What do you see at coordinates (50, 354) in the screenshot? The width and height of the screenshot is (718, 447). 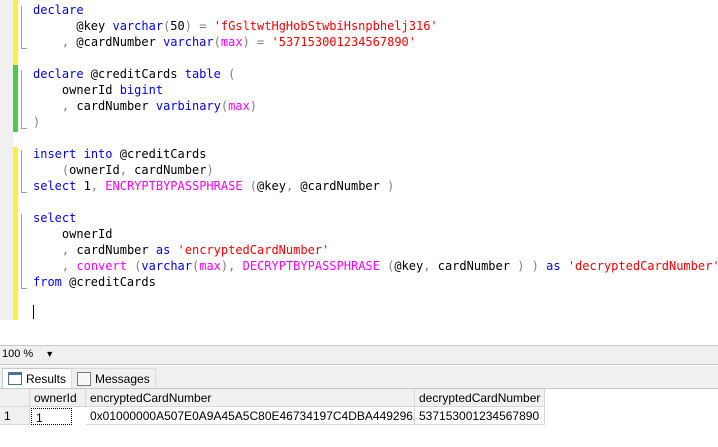 I see `chevron-down-icon: ▼` at bounding box center [50, 354].